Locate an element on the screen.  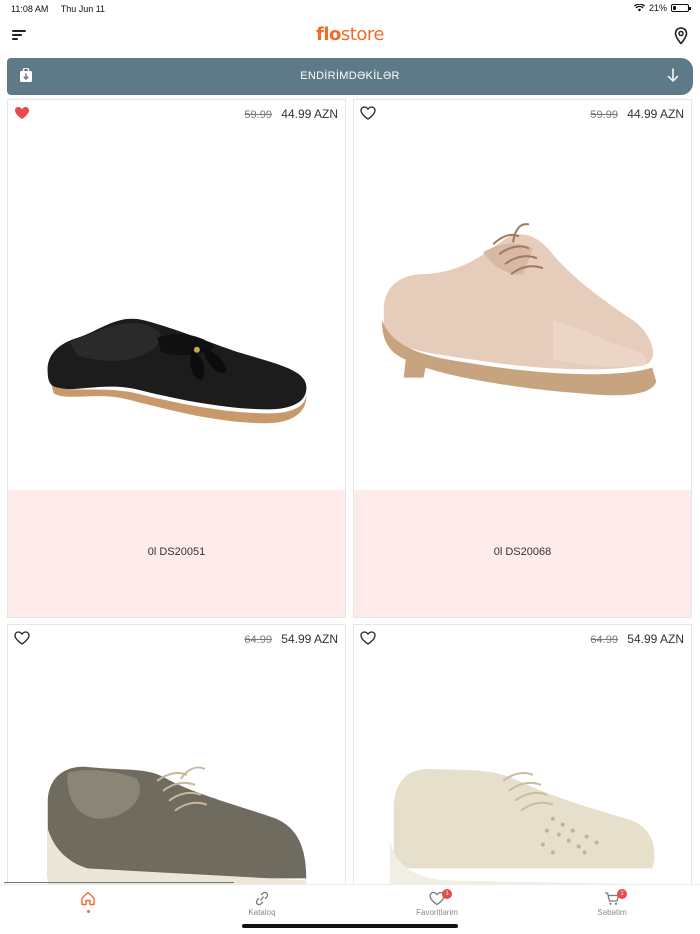
product-name-area: 0l DS20051 is located at coordinates (176, 553).